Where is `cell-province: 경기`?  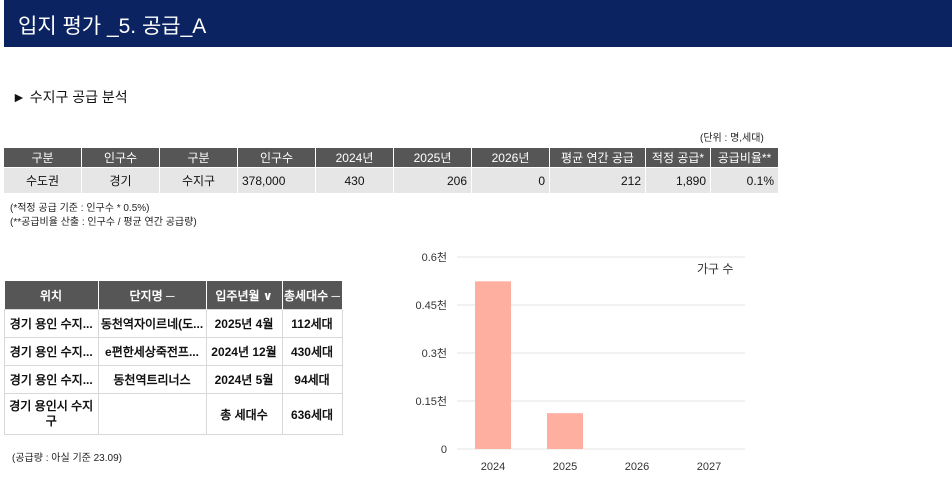
cell-province: 경기 is located at coordinates (120, 180).